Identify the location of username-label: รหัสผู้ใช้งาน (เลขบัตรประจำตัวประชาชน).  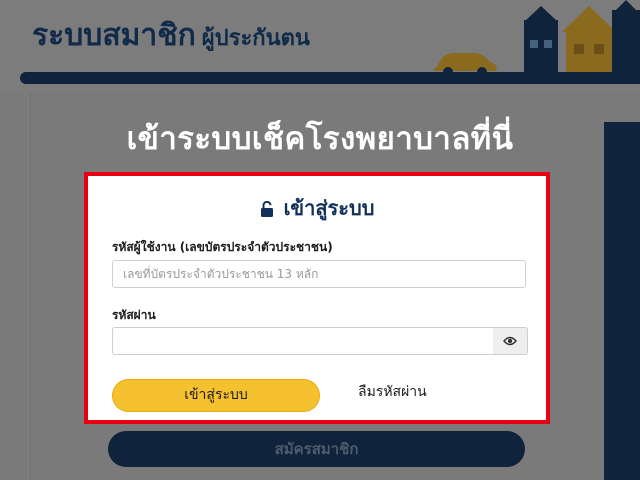
(222, 247).